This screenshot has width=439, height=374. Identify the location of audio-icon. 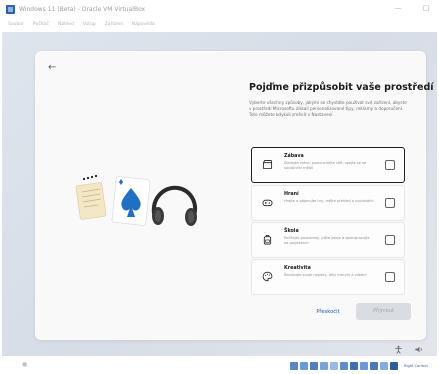
(314, 366).